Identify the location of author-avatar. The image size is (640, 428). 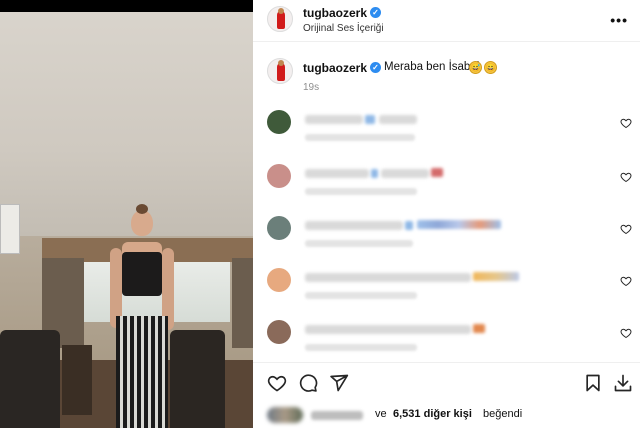
(280, 19).